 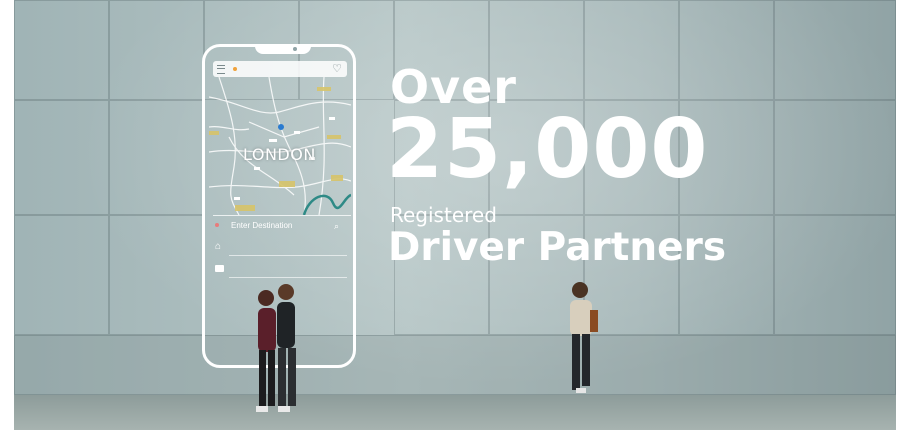 I want to click on headline-registered: Registered, so click(x=443, y=215).